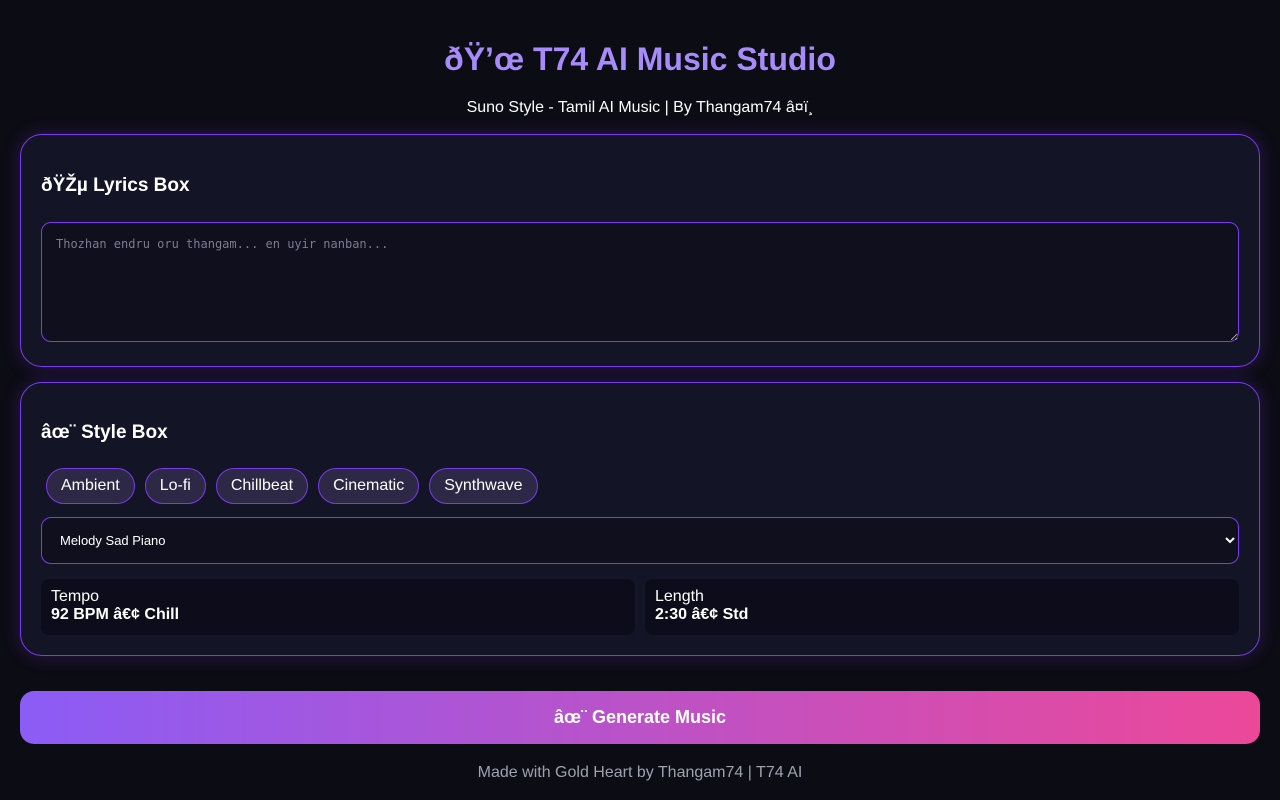  What do you see at coordinates (115, 614) in the screenshot?
I see `tempo-value: 92 BPM â€¢ Chill` at bounding box center [115, 614].